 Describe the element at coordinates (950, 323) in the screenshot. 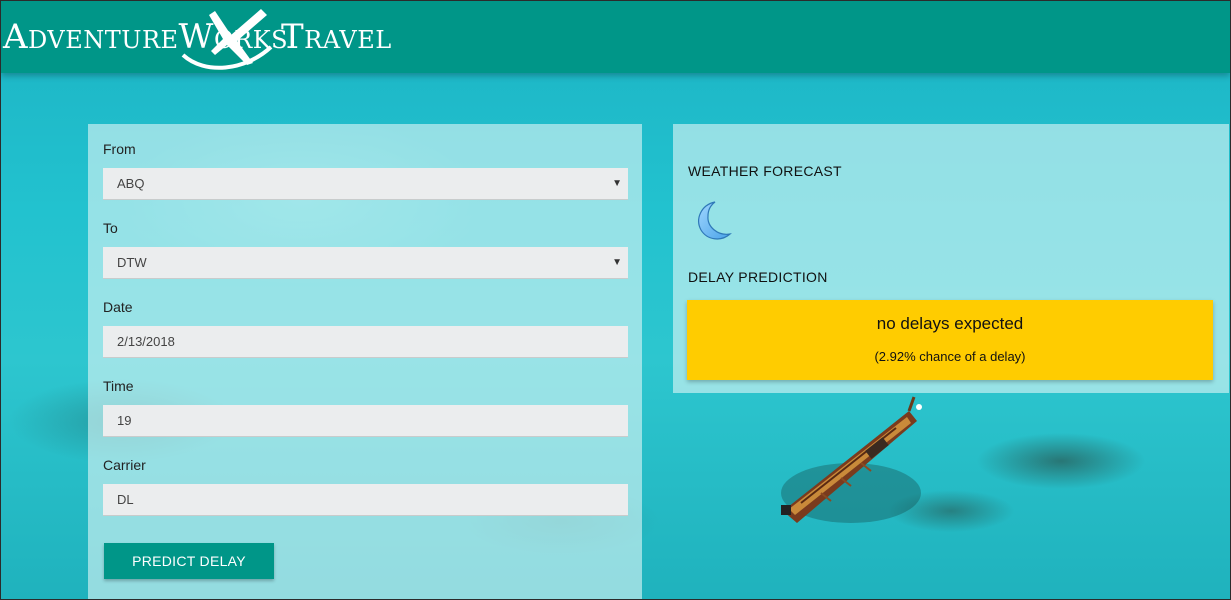

I see `delay-result-text: no delays expected` at that location.